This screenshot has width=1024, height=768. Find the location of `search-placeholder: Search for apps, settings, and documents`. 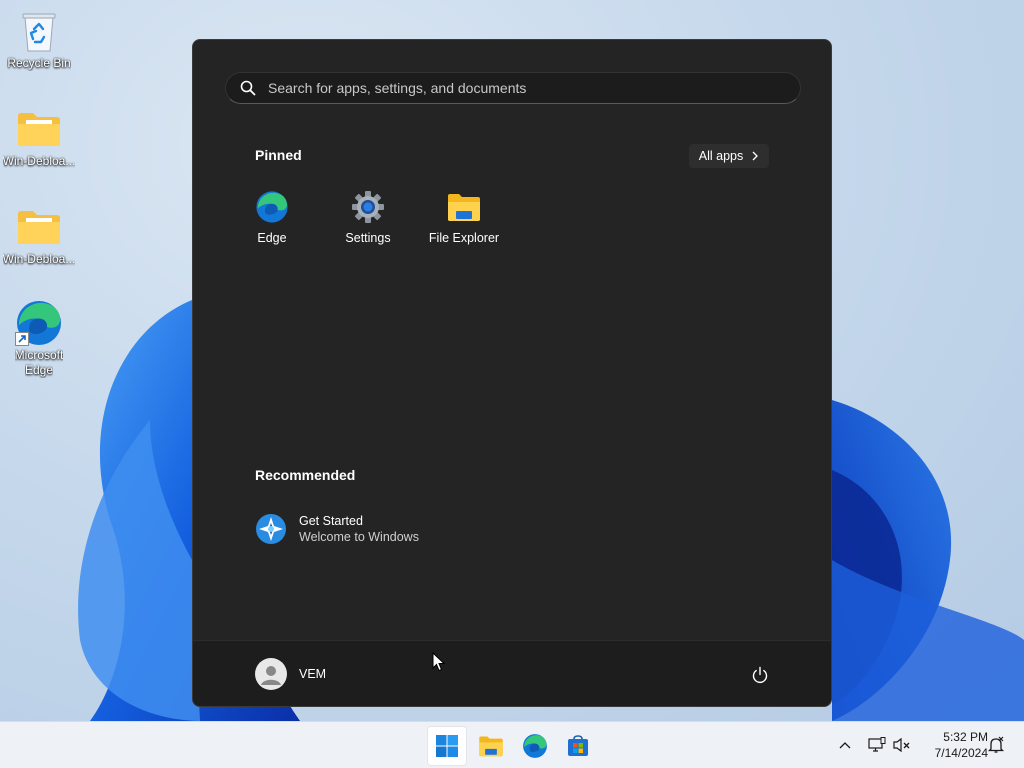

search-placeholder: Search for apps, settings, and documents is located at coordinates (397, 88).